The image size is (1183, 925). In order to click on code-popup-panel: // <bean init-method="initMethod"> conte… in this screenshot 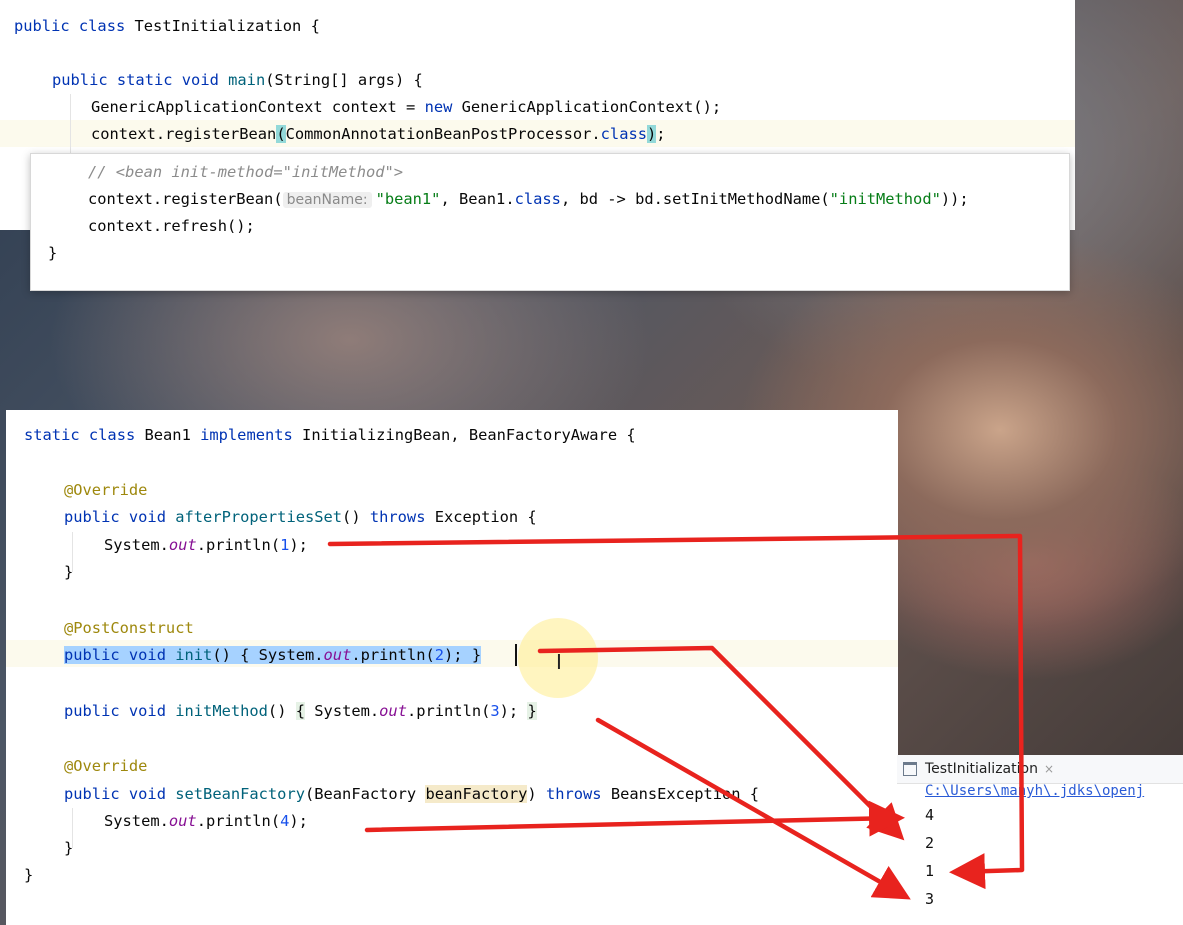, I will do `click(550, 222)`.